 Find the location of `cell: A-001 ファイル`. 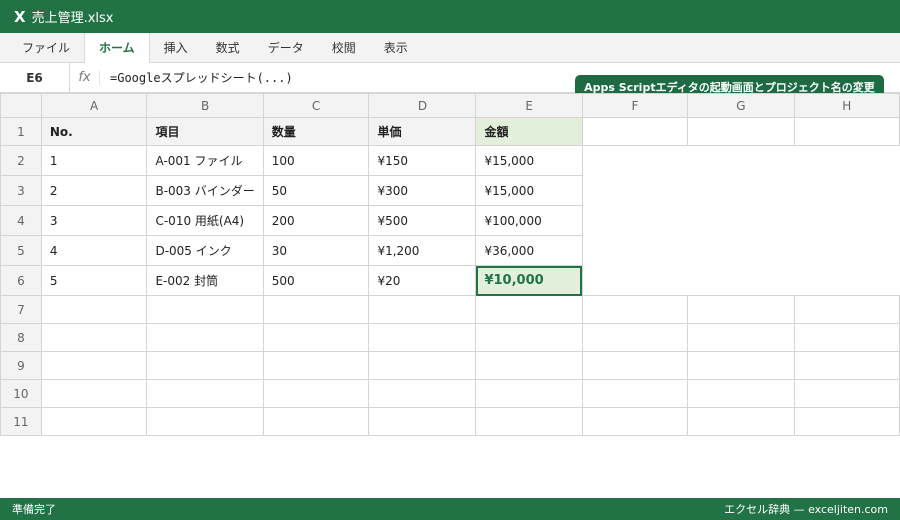

cell: A-001 ファイル is located at coordinates (205, 160).